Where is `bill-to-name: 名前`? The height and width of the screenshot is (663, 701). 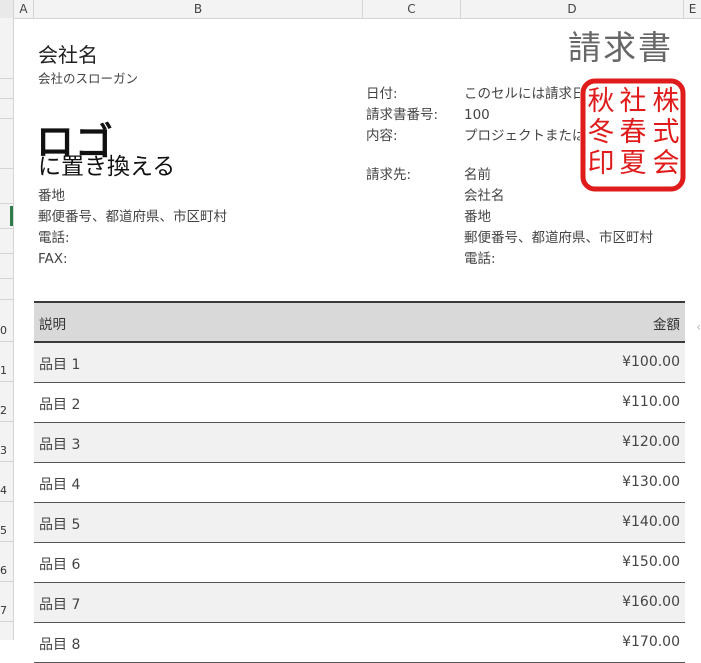
bill-to-name: 名前 is located at coordinates (477, 175).